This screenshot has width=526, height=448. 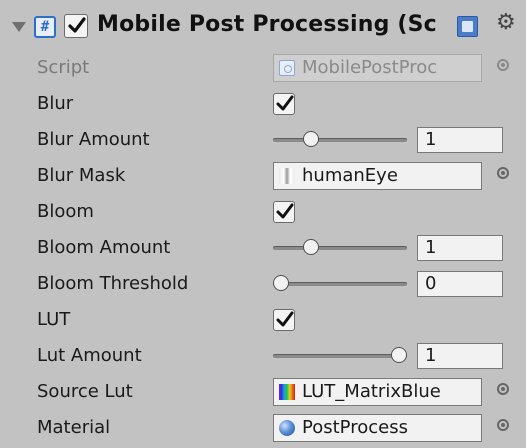 I want to click on row-bloom-amount: Bloom Amount 1, so click(x=263, y=248).